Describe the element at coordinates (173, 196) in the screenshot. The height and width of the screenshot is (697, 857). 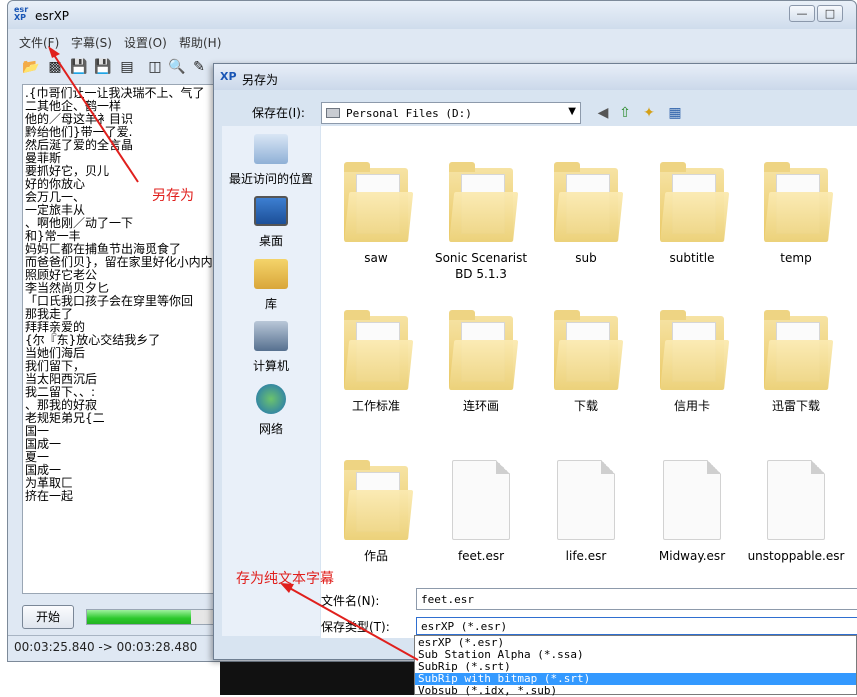
I see `annotation-save-as: 另存为` at that location.